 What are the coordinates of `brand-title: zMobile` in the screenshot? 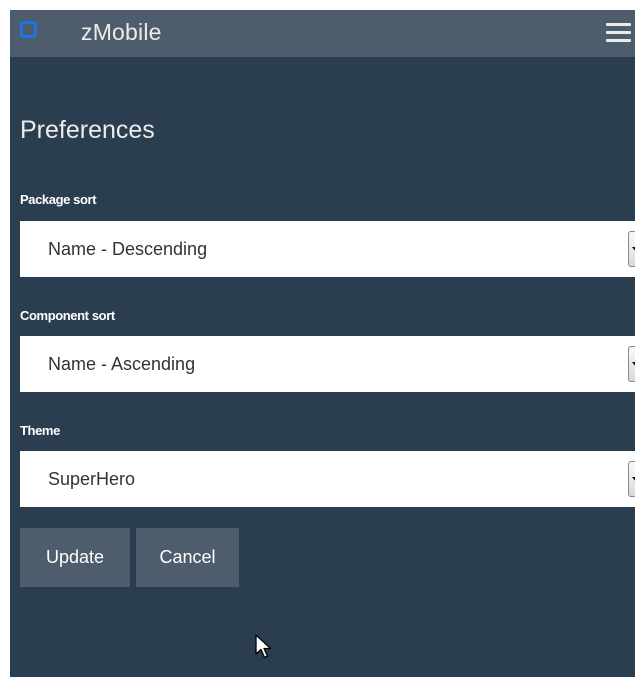 It's located at (121, 32).